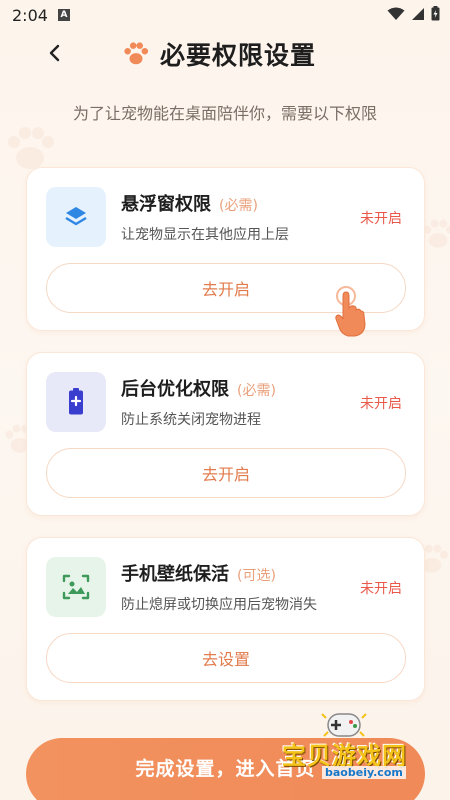 The height and width of the screenshot is (800, 450). Describe the element at coordinates (351, 746) in the screenshot. I see `watermark: 宝贝游戏网 baobeiy.com` at that location.